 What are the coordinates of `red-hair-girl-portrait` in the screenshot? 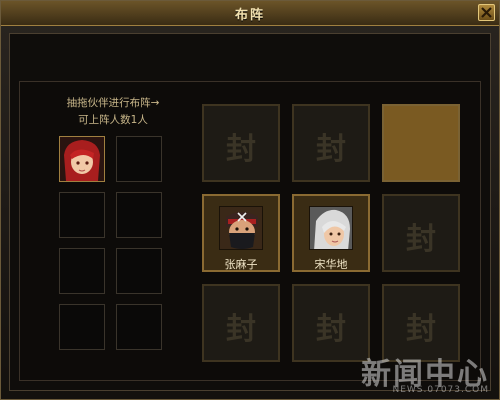 It's located at (82, 159).